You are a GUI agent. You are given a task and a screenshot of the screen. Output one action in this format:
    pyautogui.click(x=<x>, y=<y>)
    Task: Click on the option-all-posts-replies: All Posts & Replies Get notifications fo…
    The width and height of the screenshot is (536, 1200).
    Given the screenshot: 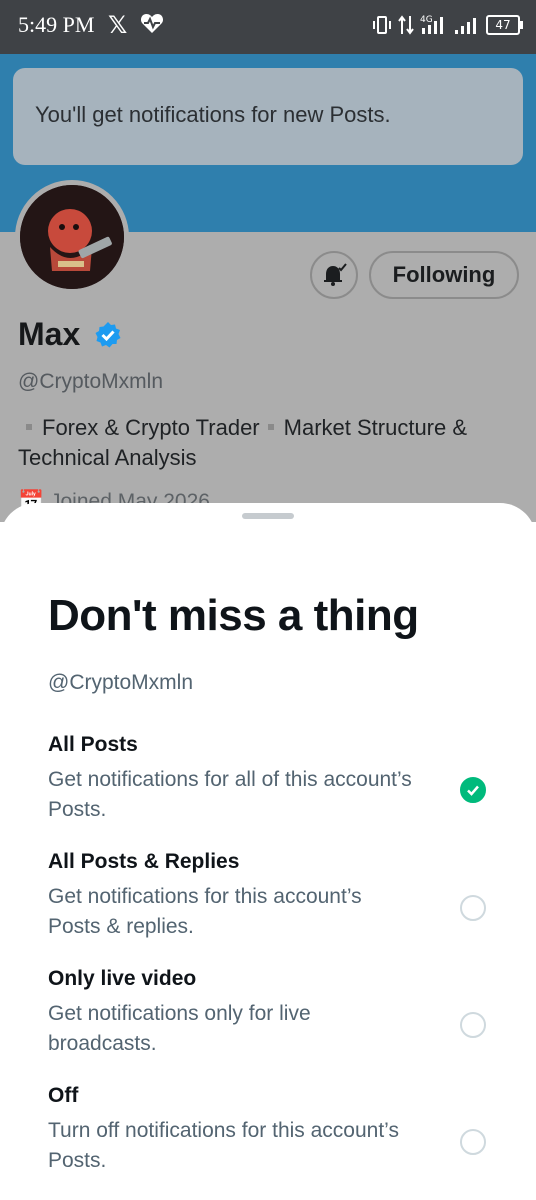 What is the action you would take?
    pyautogui.click(x=278, y=905)
    